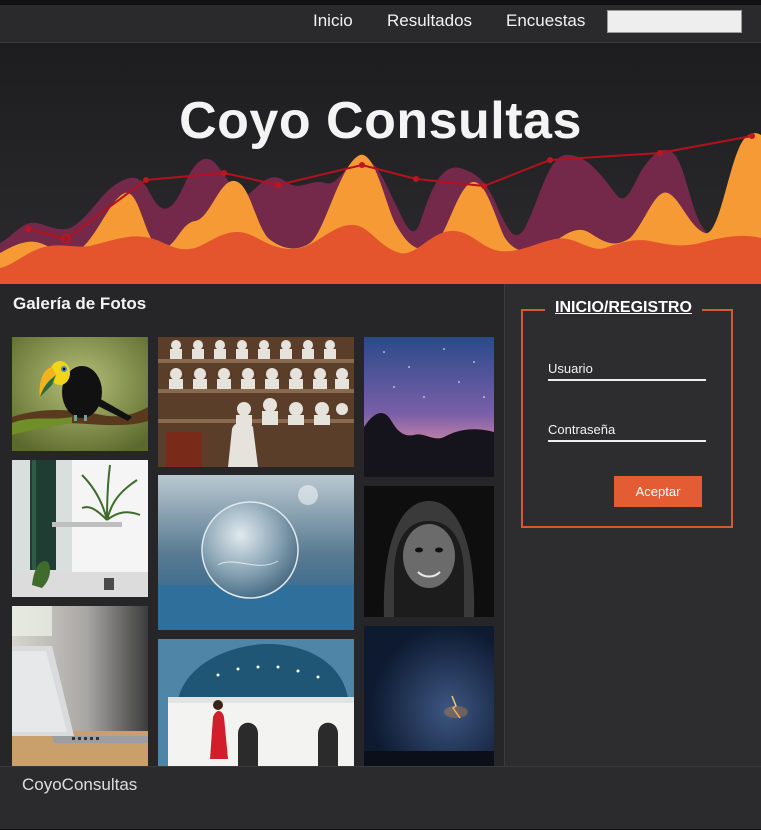 The height and width of the screenshot is (830, 761). What do you see at coordinates (380, 798) in the screenshot?
I see `footer: CoyoConsultas` at bounding box center [380, 798].